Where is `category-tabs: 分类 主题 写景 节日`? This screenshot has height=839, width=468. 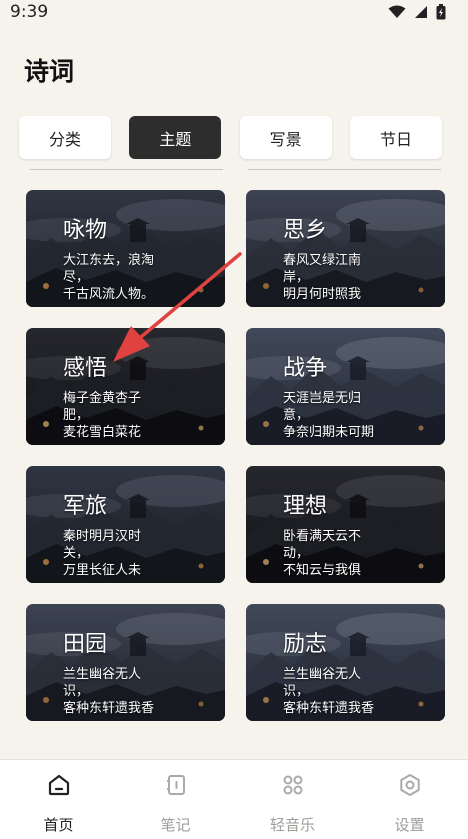 category-tabs: 分类 主题 写景 节日 is located at coordinates (230, 138).